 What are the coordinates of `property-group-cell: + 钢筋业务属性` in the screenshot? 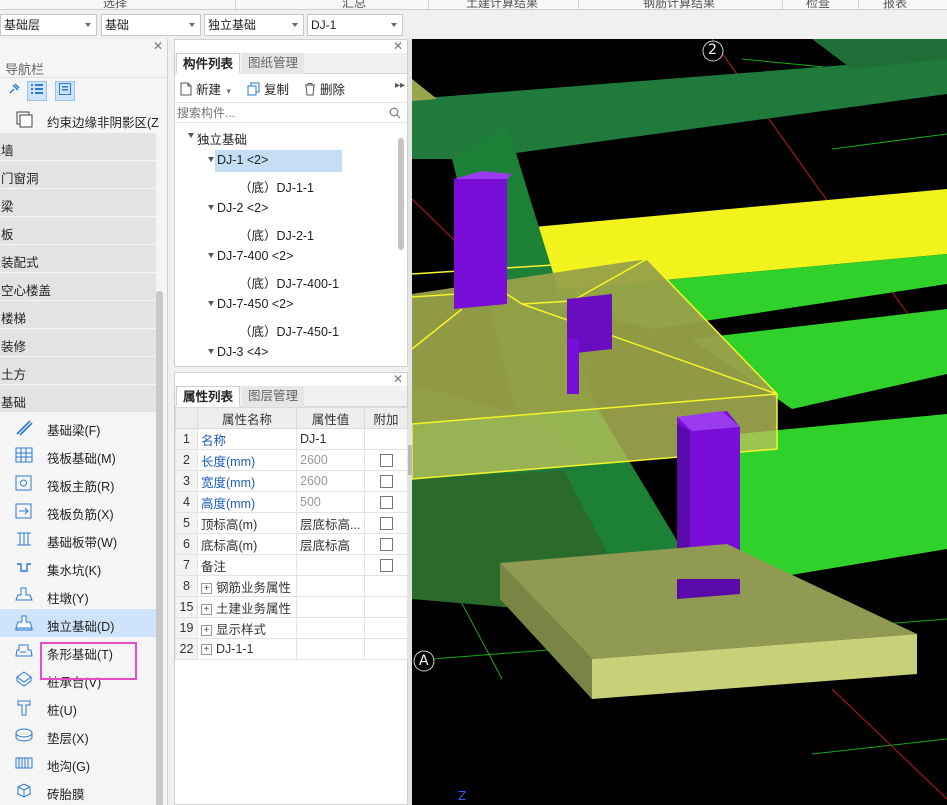 It's located at (247, 586).